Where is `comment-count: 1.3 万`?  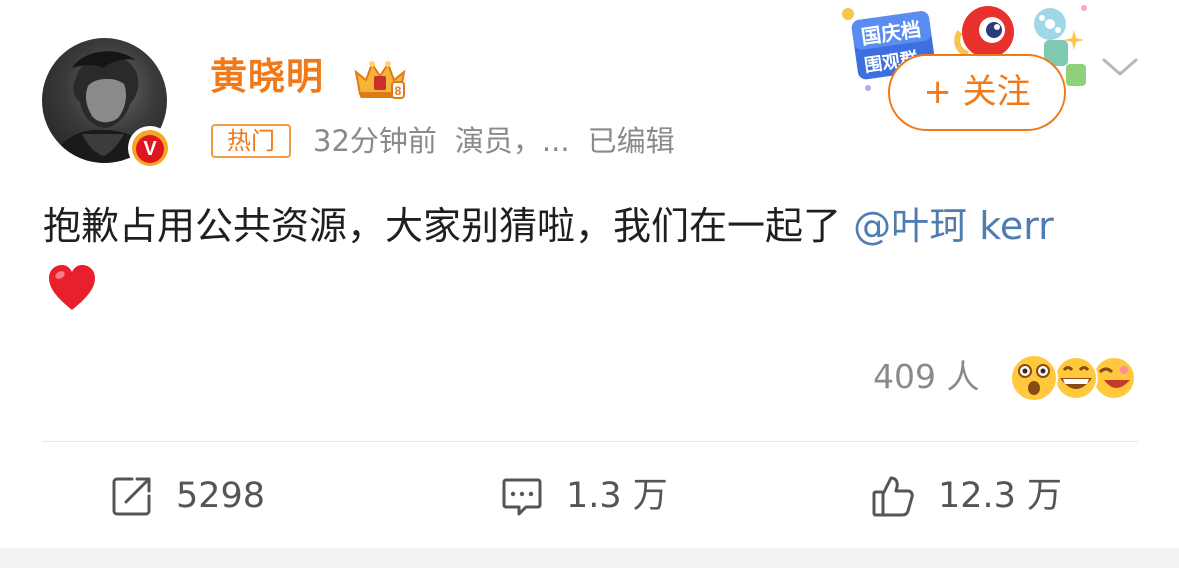 comment-count: 1.3 万 is located at coordinates (617, 496).